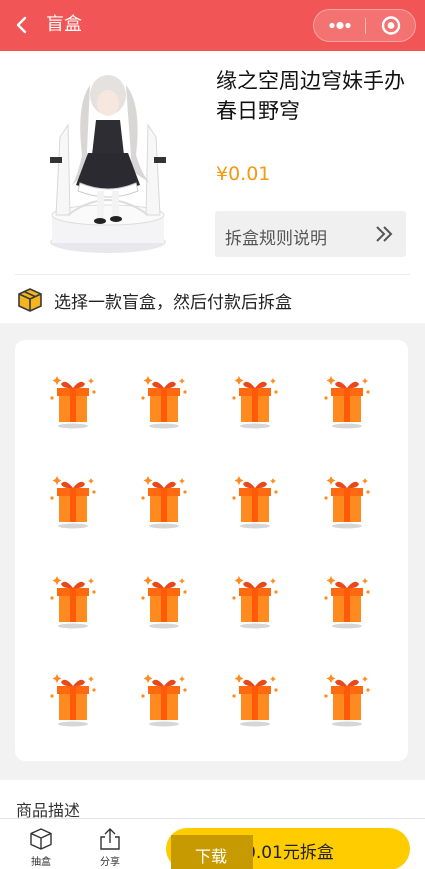 This screenshot has width=425, height=869. I want to click on product-price: ¥0.01, so click(243, 174).